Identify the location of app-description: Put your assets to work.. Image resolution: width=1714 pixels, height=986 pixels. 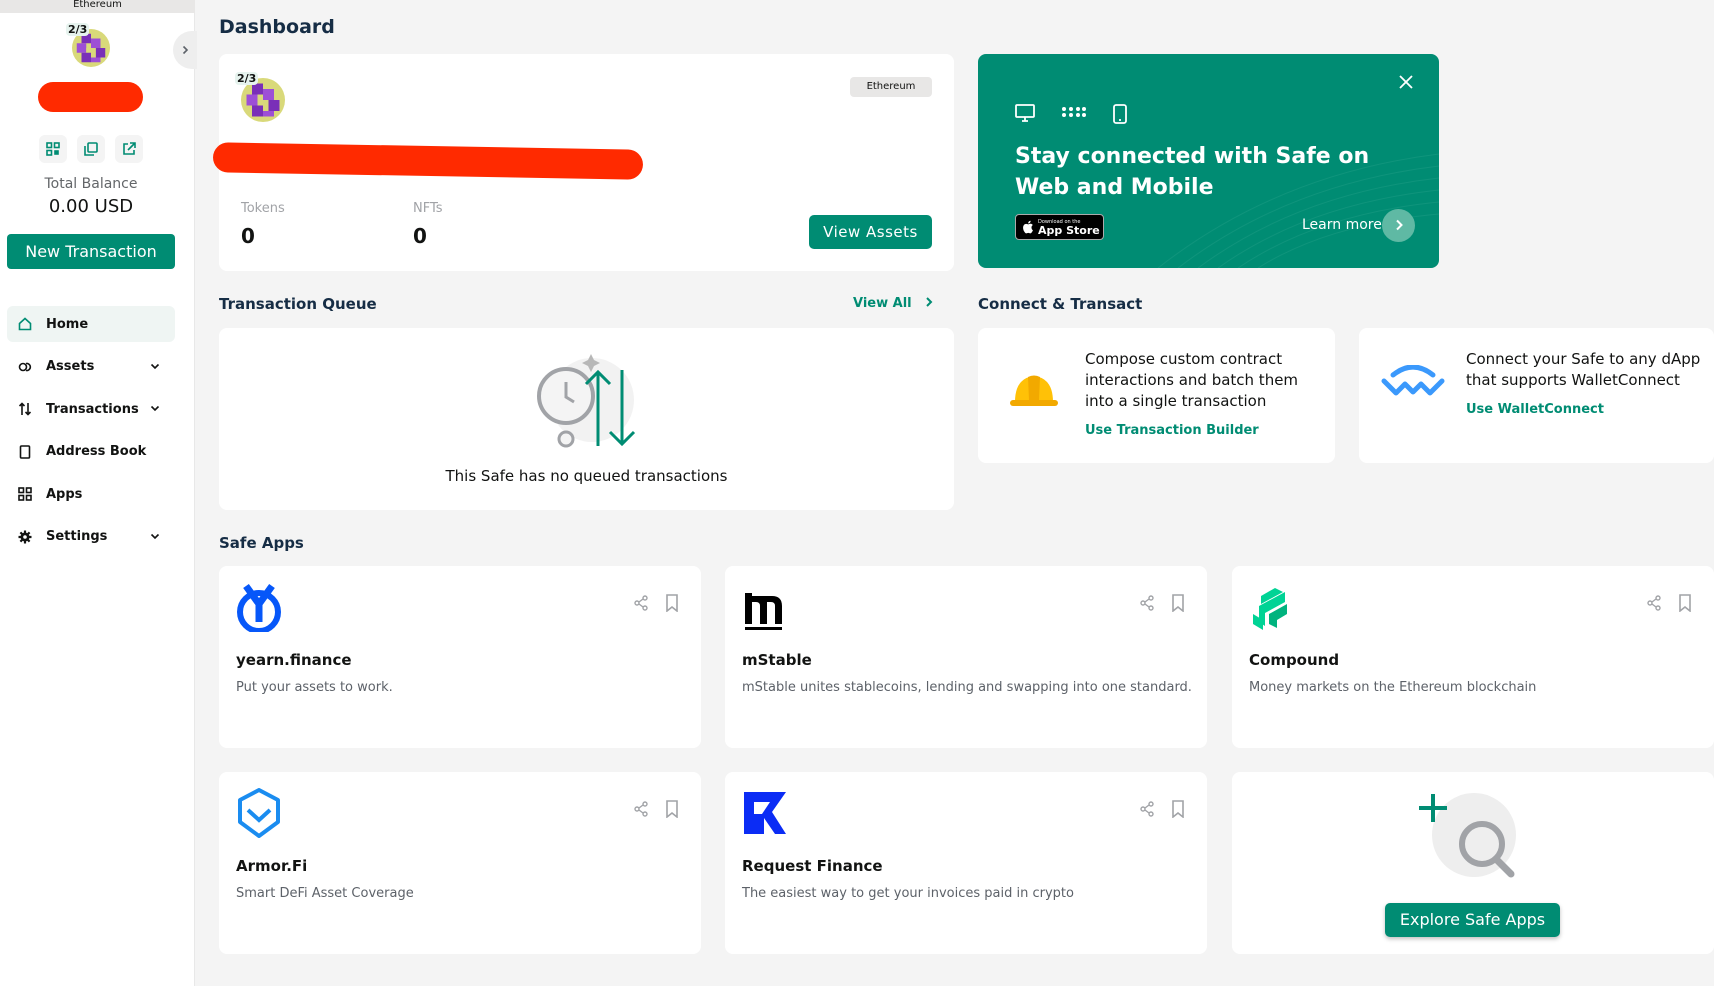
(314, 687).